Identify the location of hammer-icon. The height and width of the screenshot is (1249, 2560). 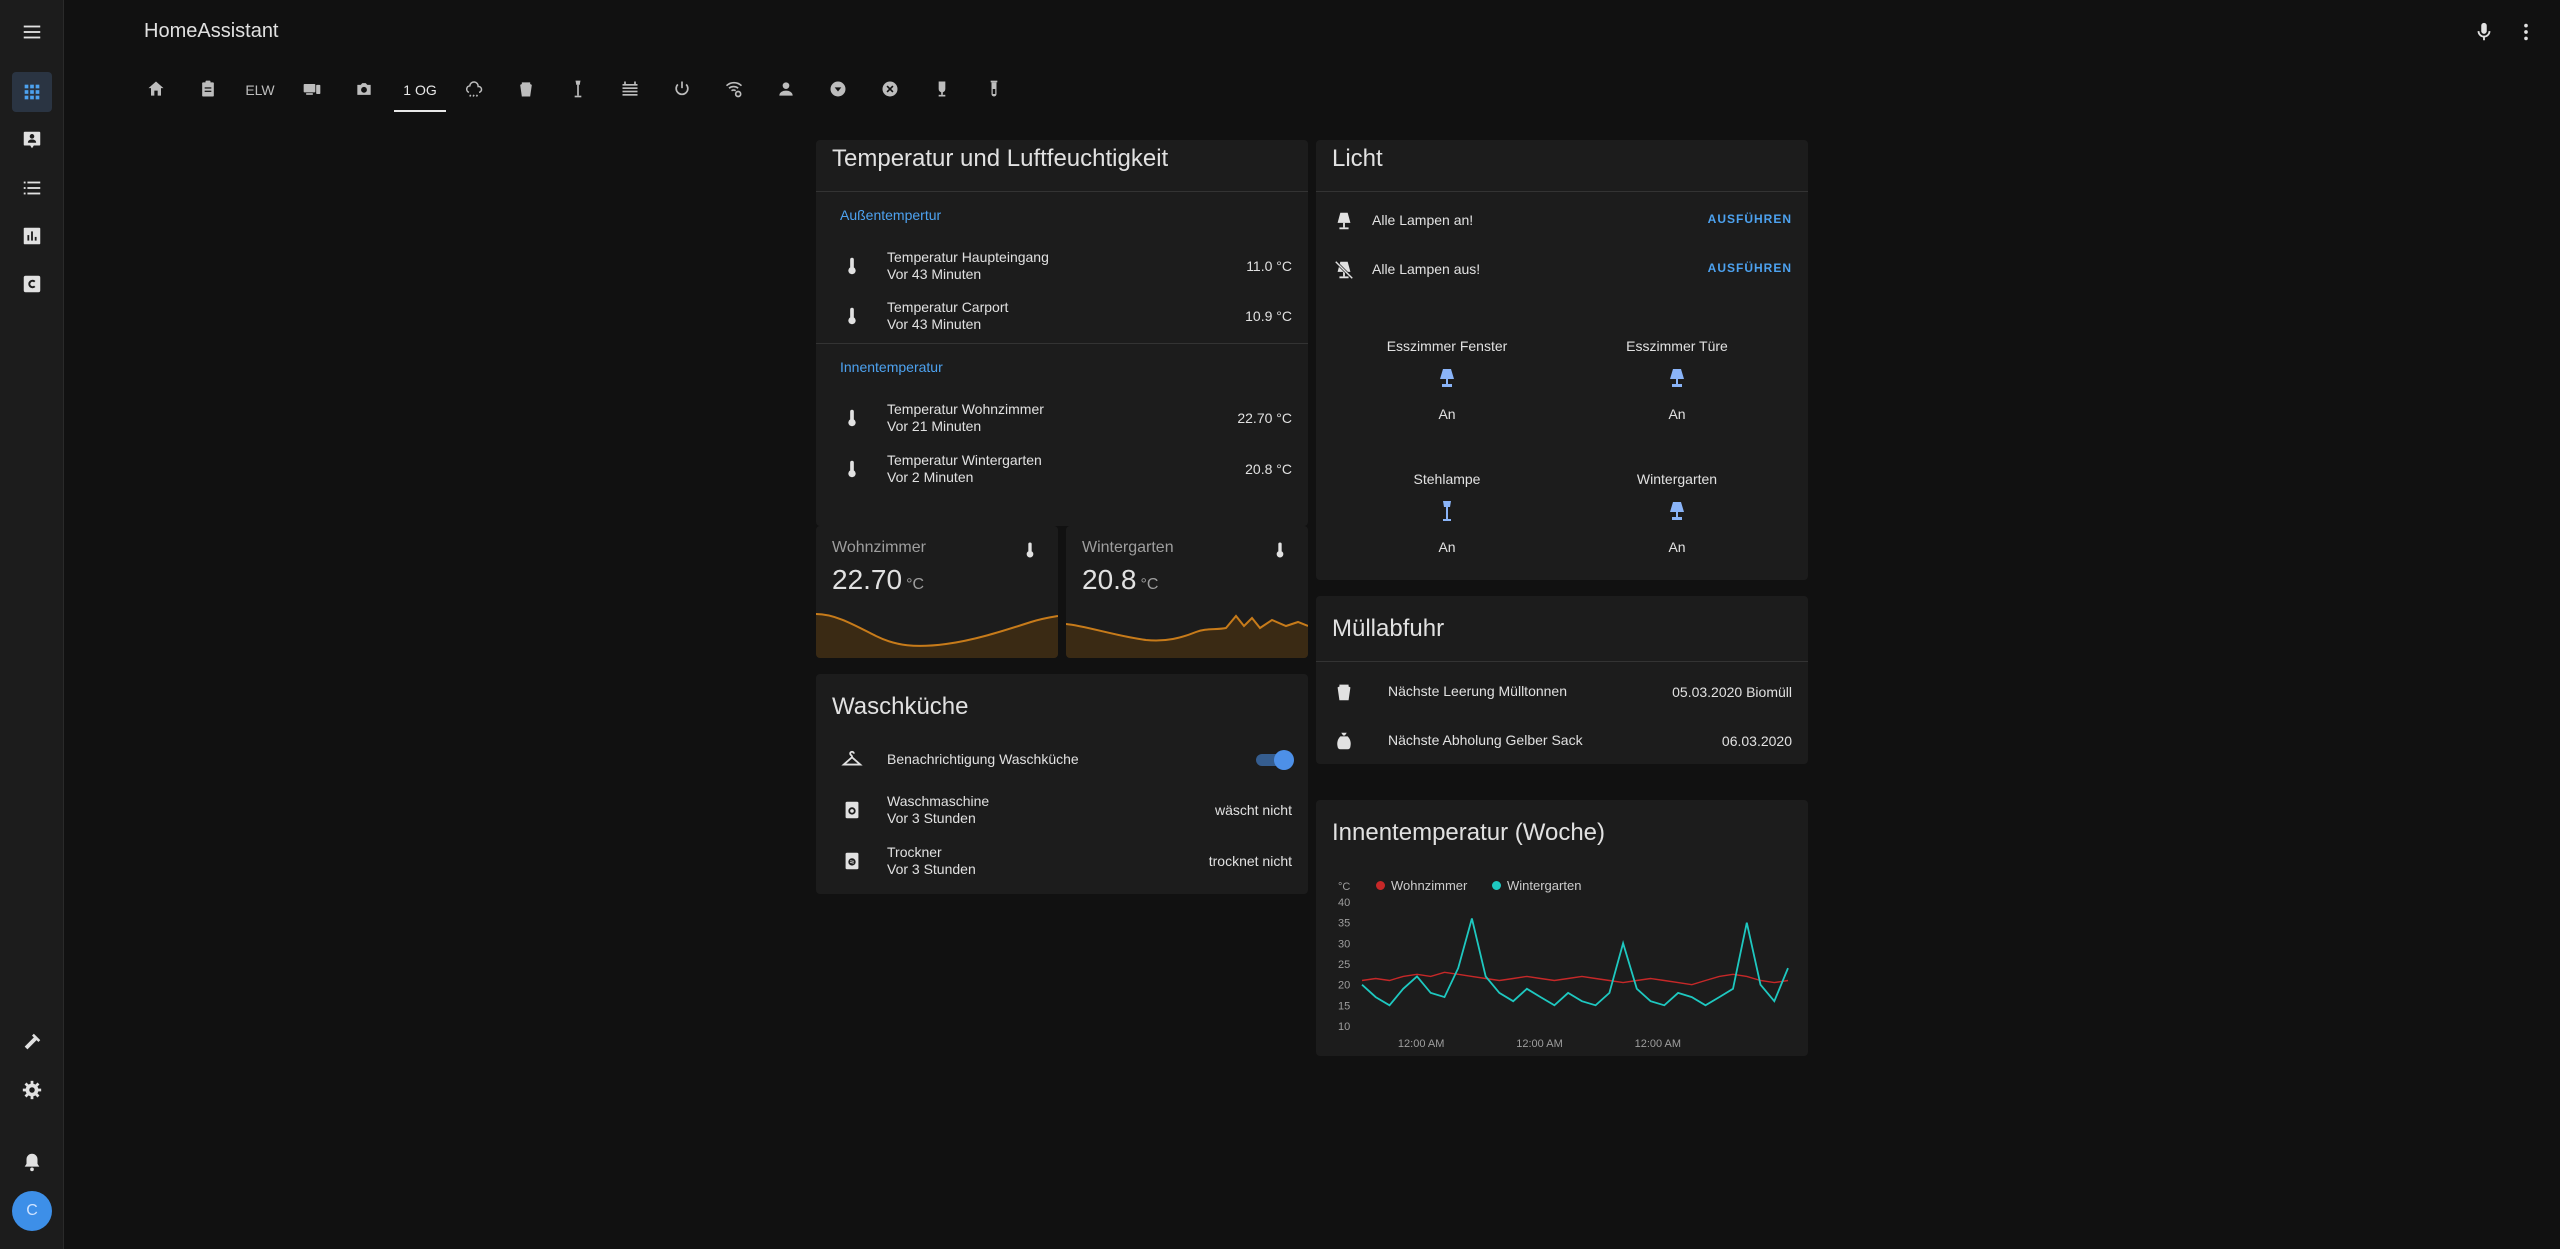
(32, 1042).